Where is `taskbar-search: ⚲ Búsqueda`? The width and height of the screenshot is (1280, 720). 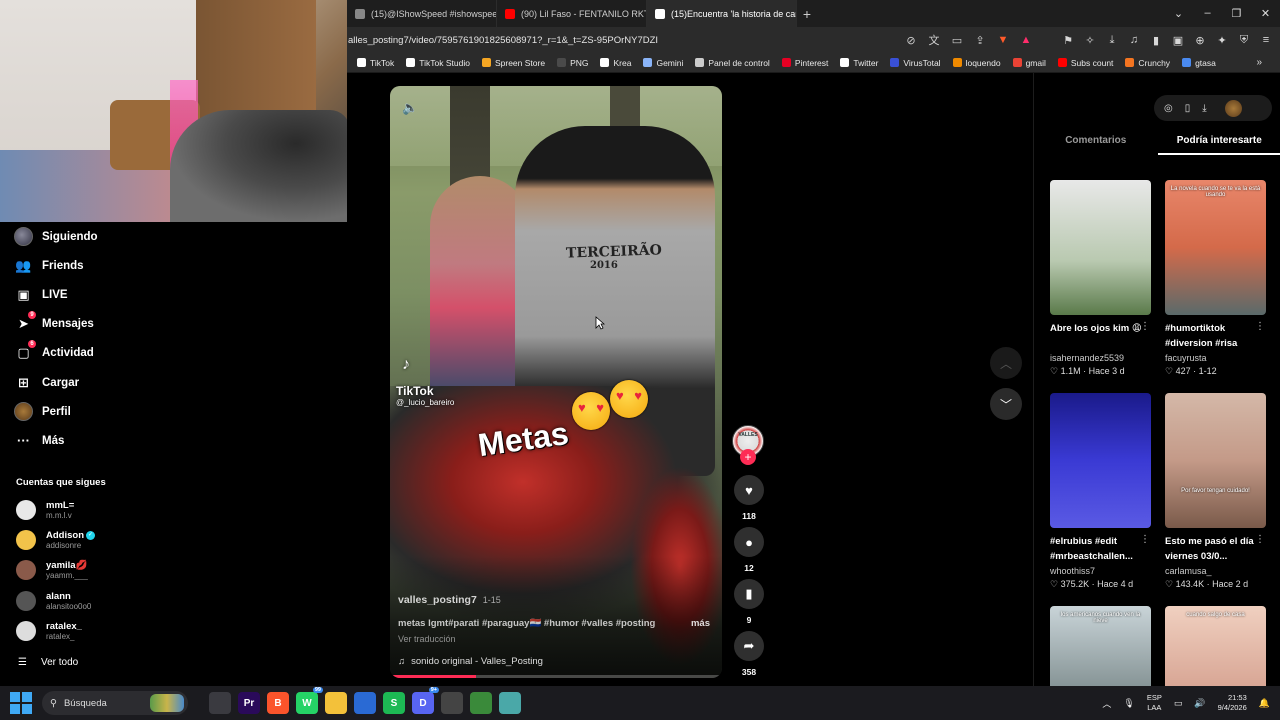 taskbar-search: ⚲ Búsqueda is located at coordinates (115, 703).